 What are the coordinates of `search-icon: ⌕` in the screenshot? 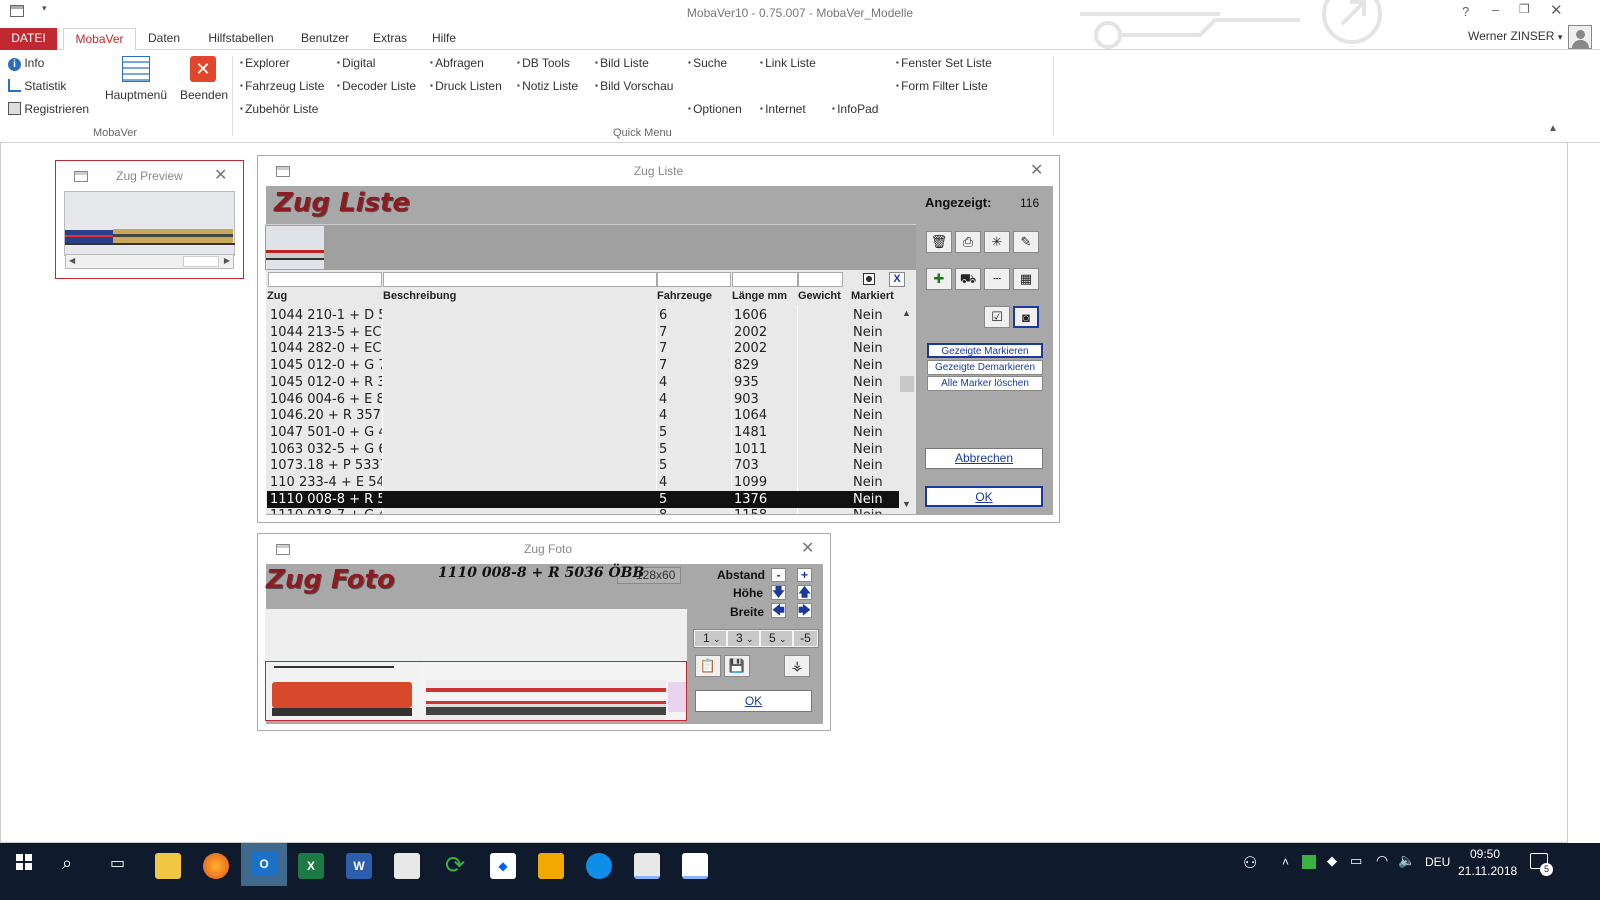 It's located at (67, 863).